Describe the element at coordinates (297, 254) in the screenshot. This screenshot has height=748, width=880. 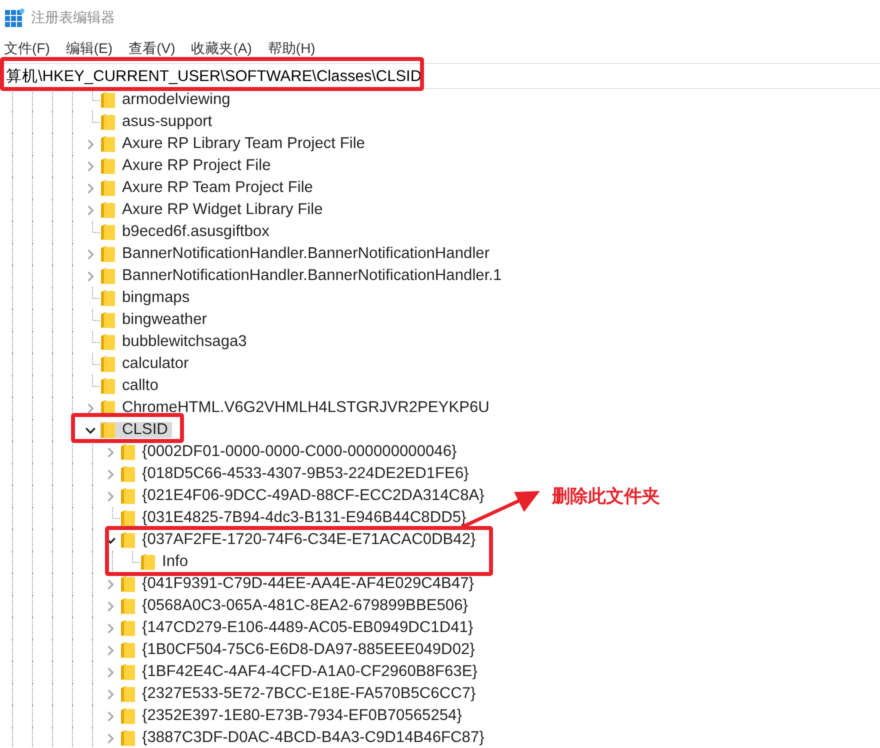
I see `tree-item: BannerNotificationHandler.BannerNotificationHandler` at that location.